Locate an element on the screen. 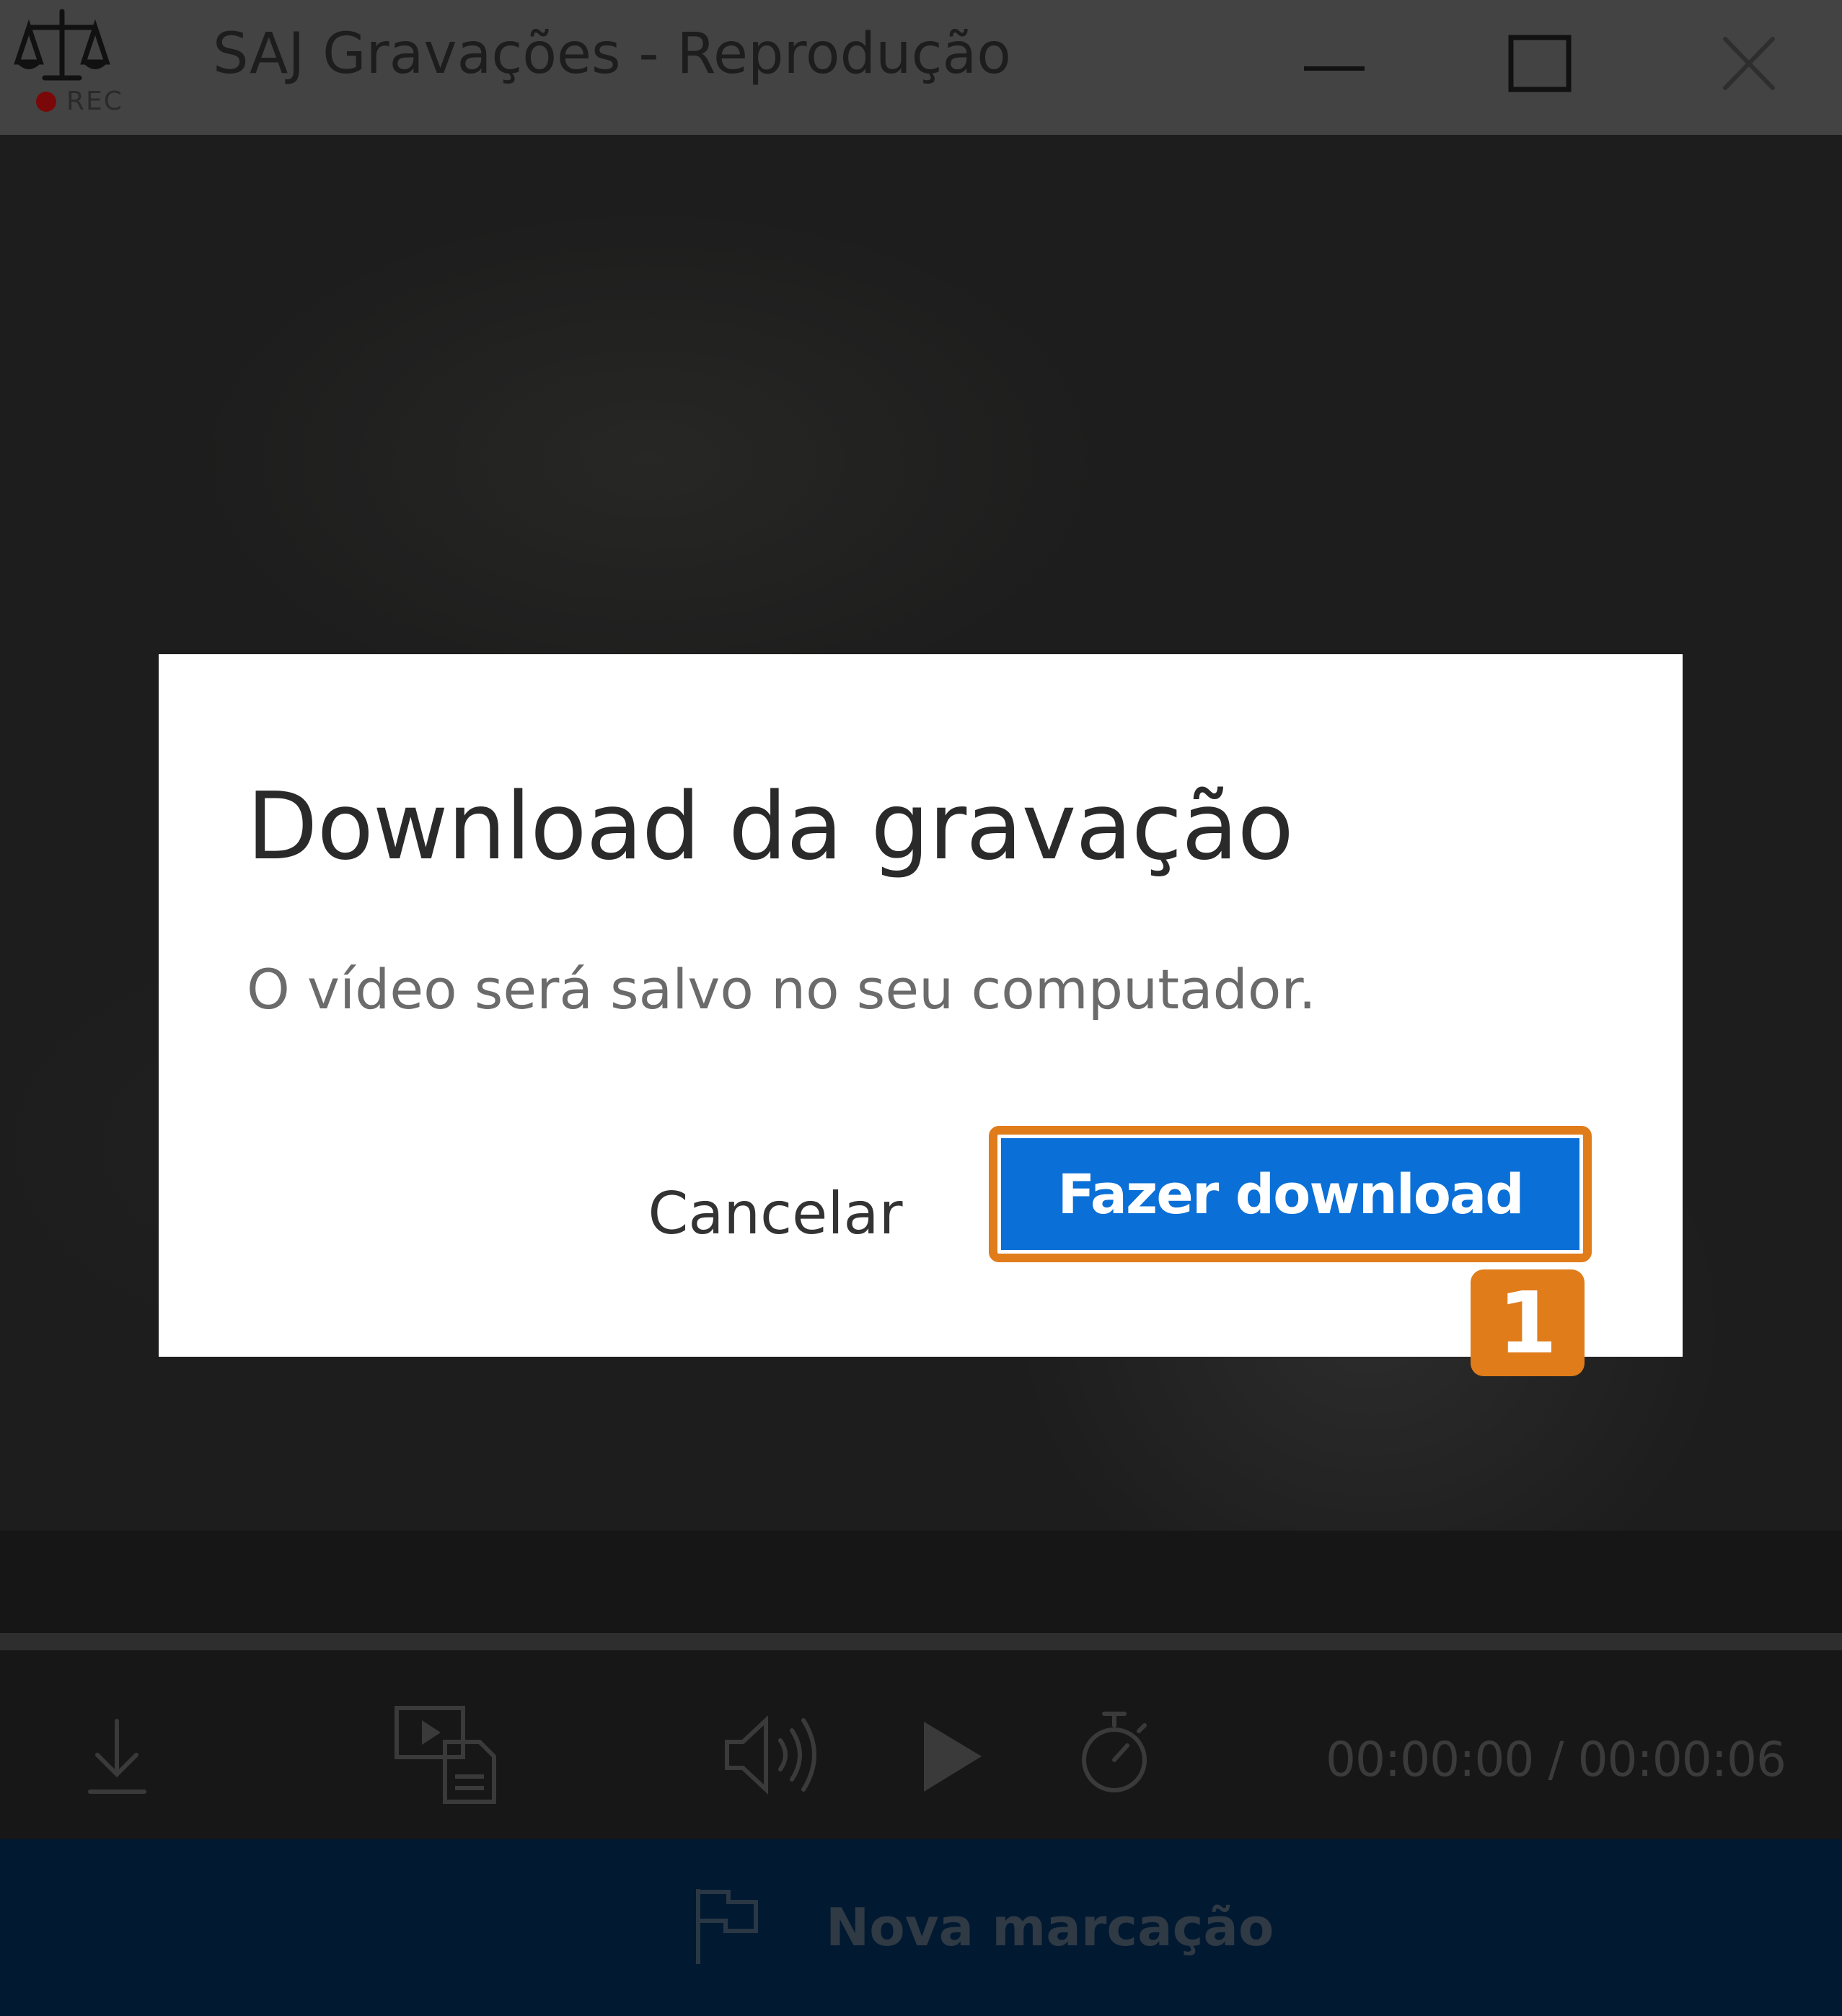 The width and height of the screenshot is (1842, 2016). seek-bar is located at coordinates (921, 1641).